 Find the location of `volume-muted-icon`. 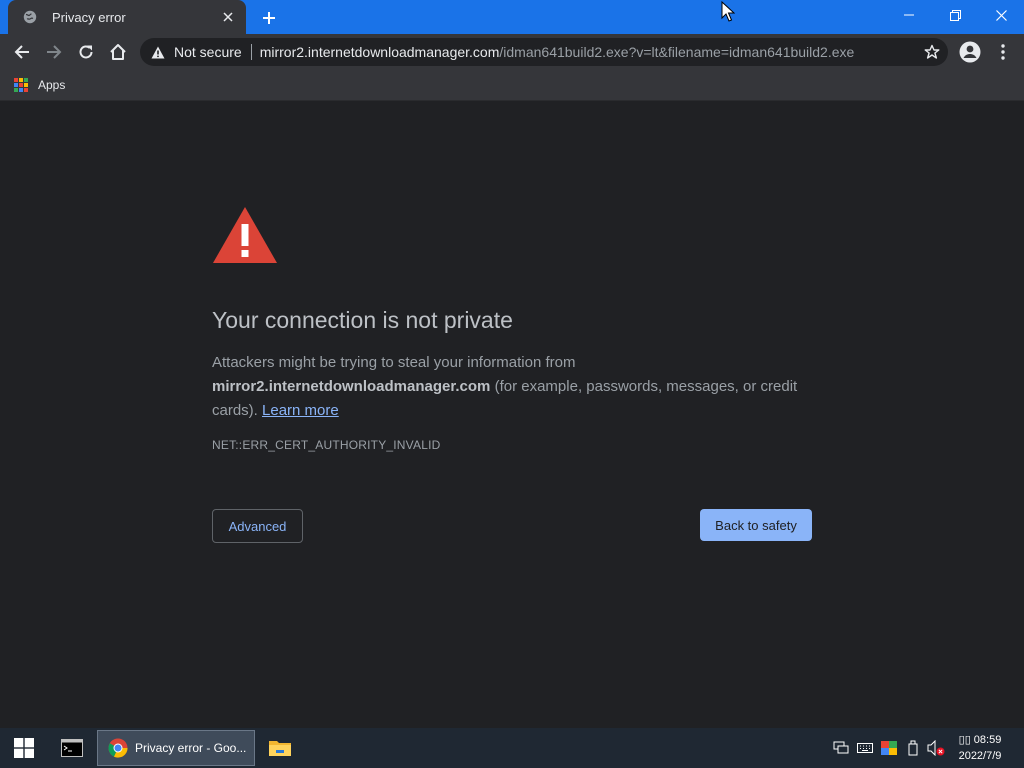

volume-muted-icon is located at coordinates (936, 748).